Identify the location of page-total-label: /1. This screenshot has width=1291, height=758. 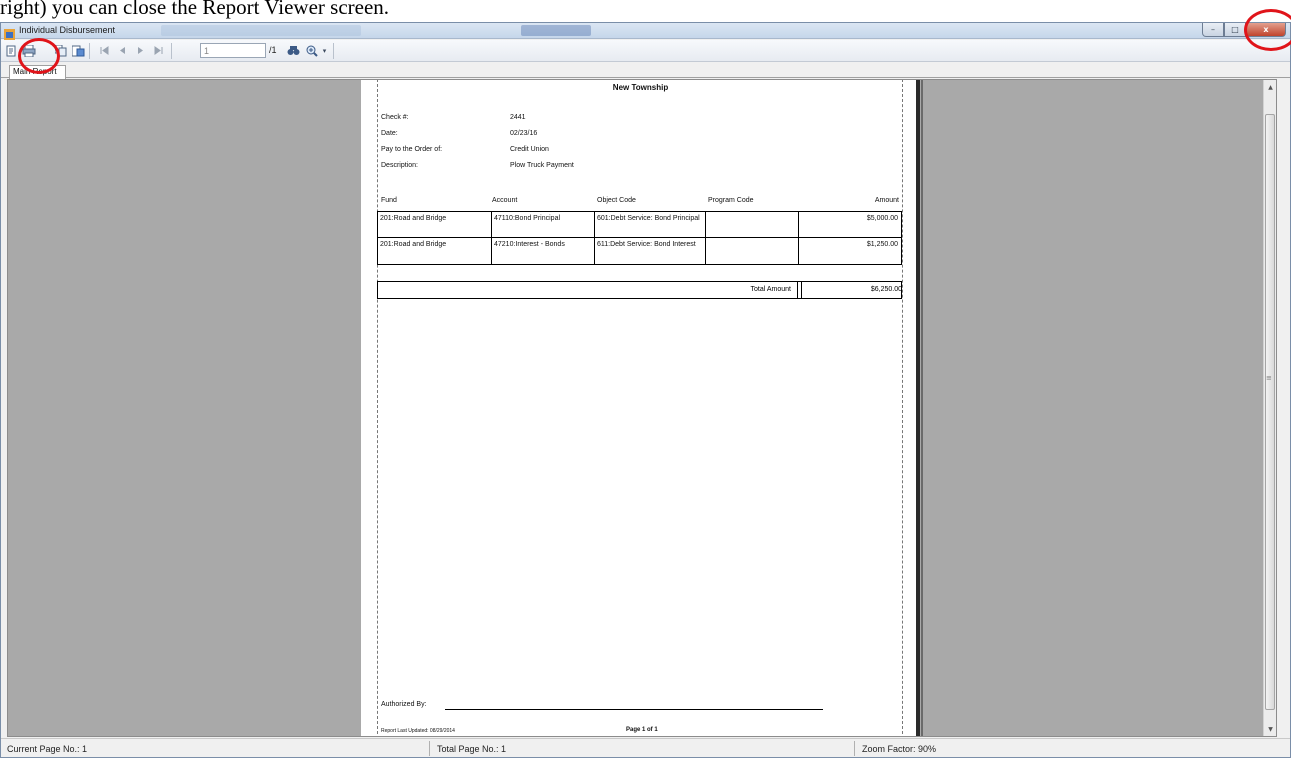
(273, 50).